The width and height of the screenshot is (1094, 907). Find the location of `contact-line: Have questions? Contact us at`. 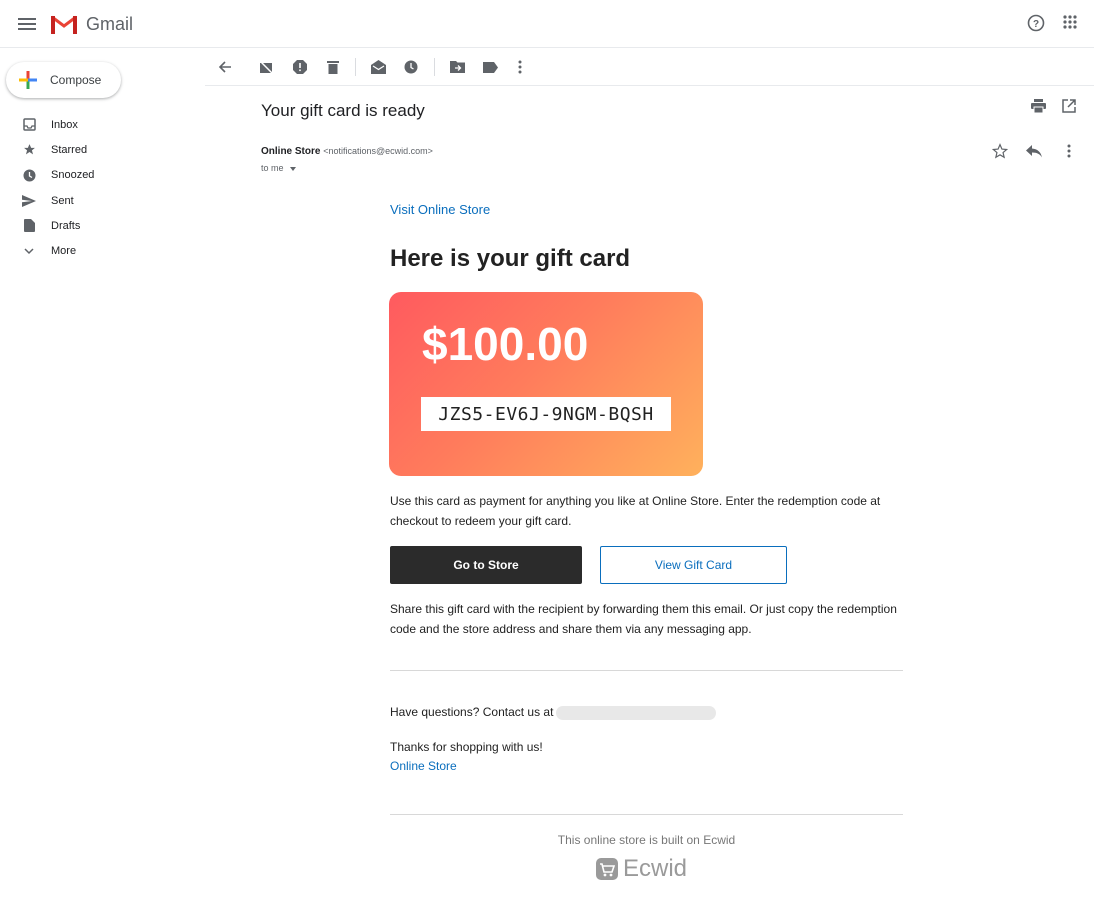

contact-line: Have questions? Contact us at is located at coordinates (646, 713).